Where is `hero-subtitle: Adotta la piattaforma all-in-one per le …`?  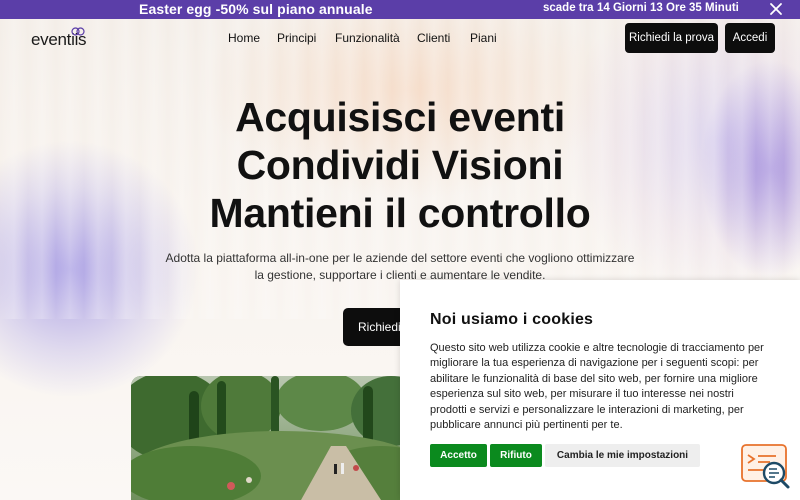
hero-subtitle: Adotta la piattaforma all-in-one per le … is located at coordinates (400, 266).